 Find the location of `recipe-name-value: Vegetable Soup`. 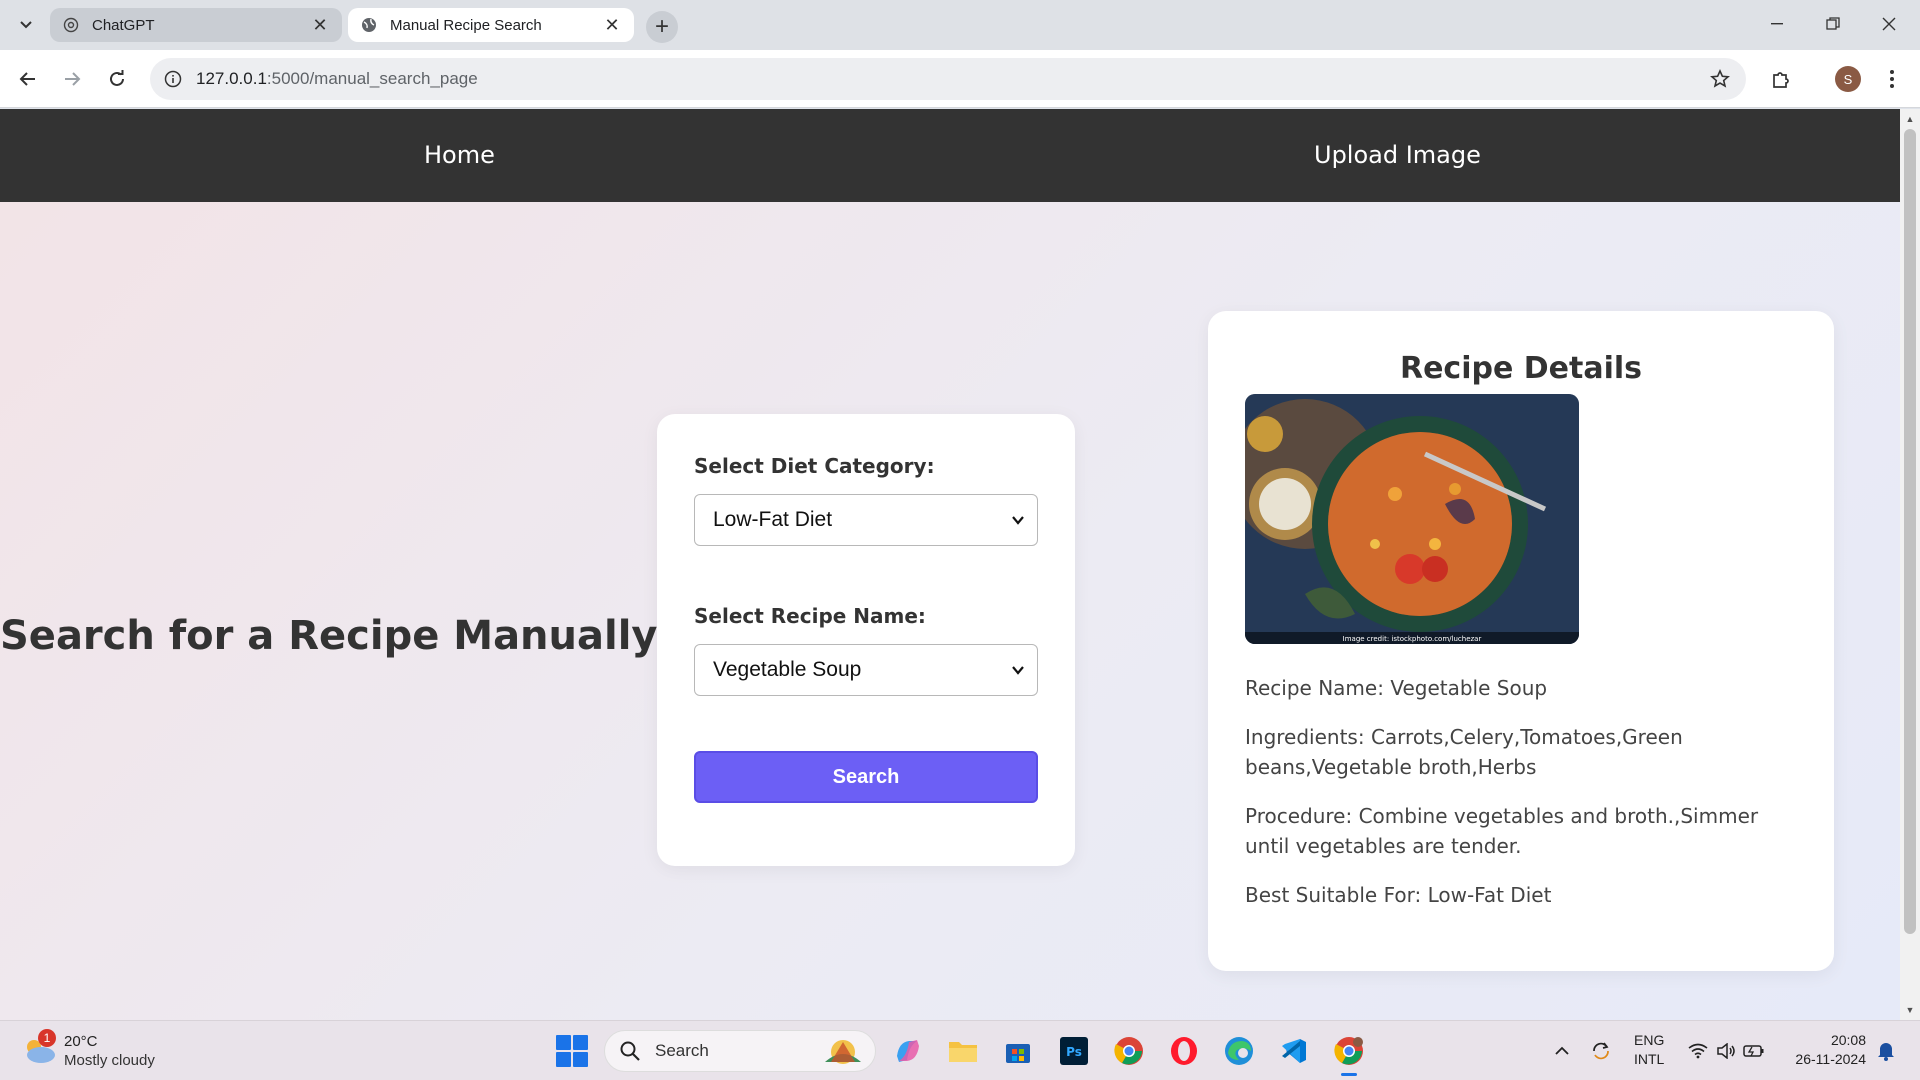

recipe-name-value: Vegetable Soup is located at coordinates (787, 669).